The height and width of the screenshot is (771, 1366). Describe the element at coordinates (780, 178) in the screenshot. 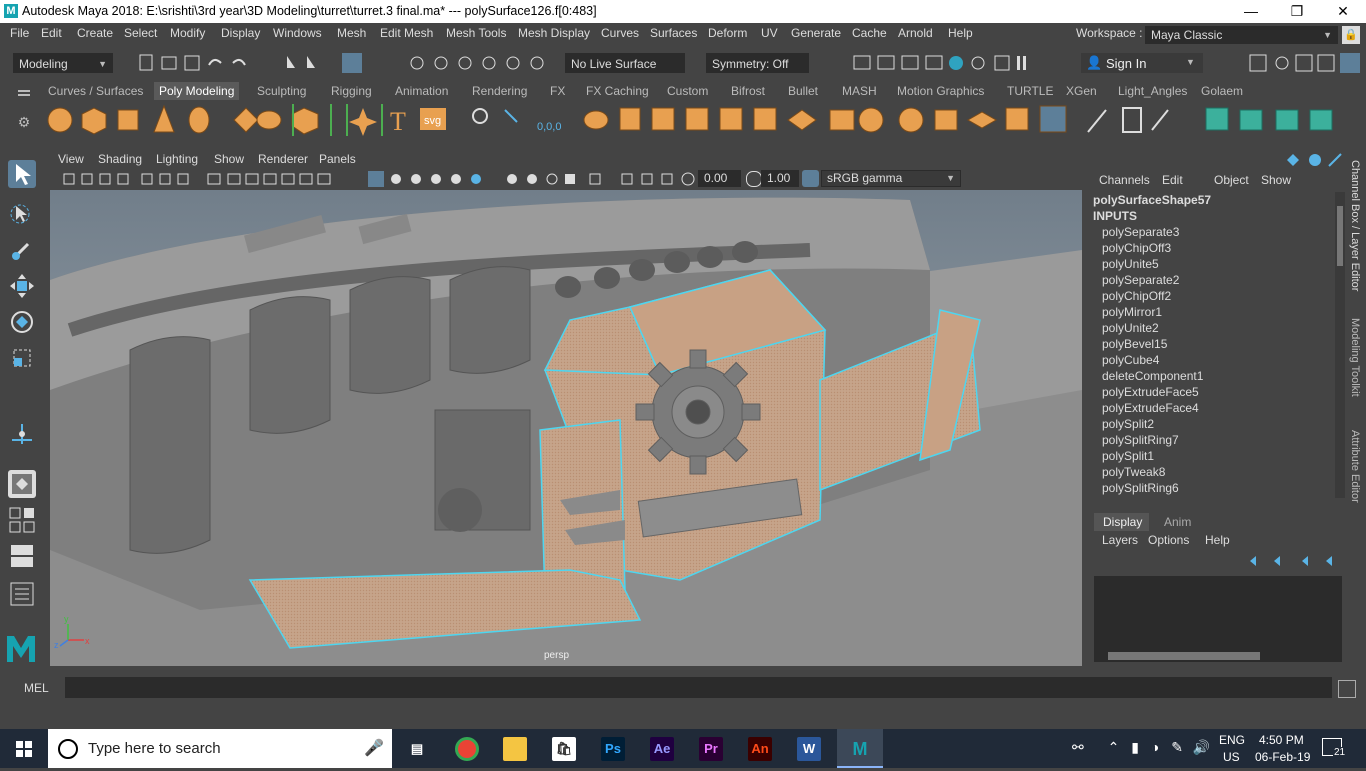

I see `gamma-field: 1.00` at that location.